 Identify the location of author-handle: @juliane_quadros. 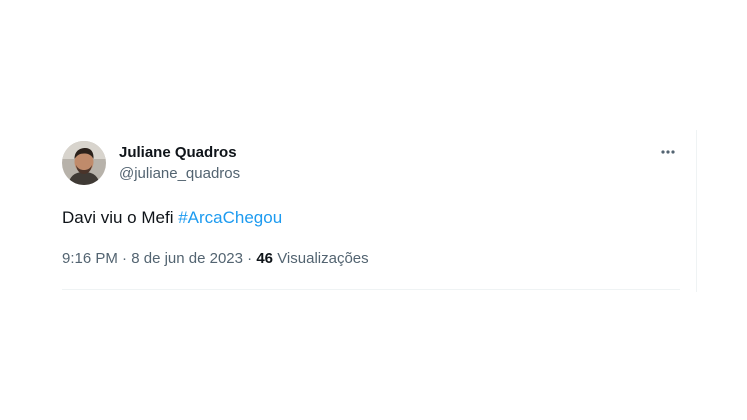
(179, 174).